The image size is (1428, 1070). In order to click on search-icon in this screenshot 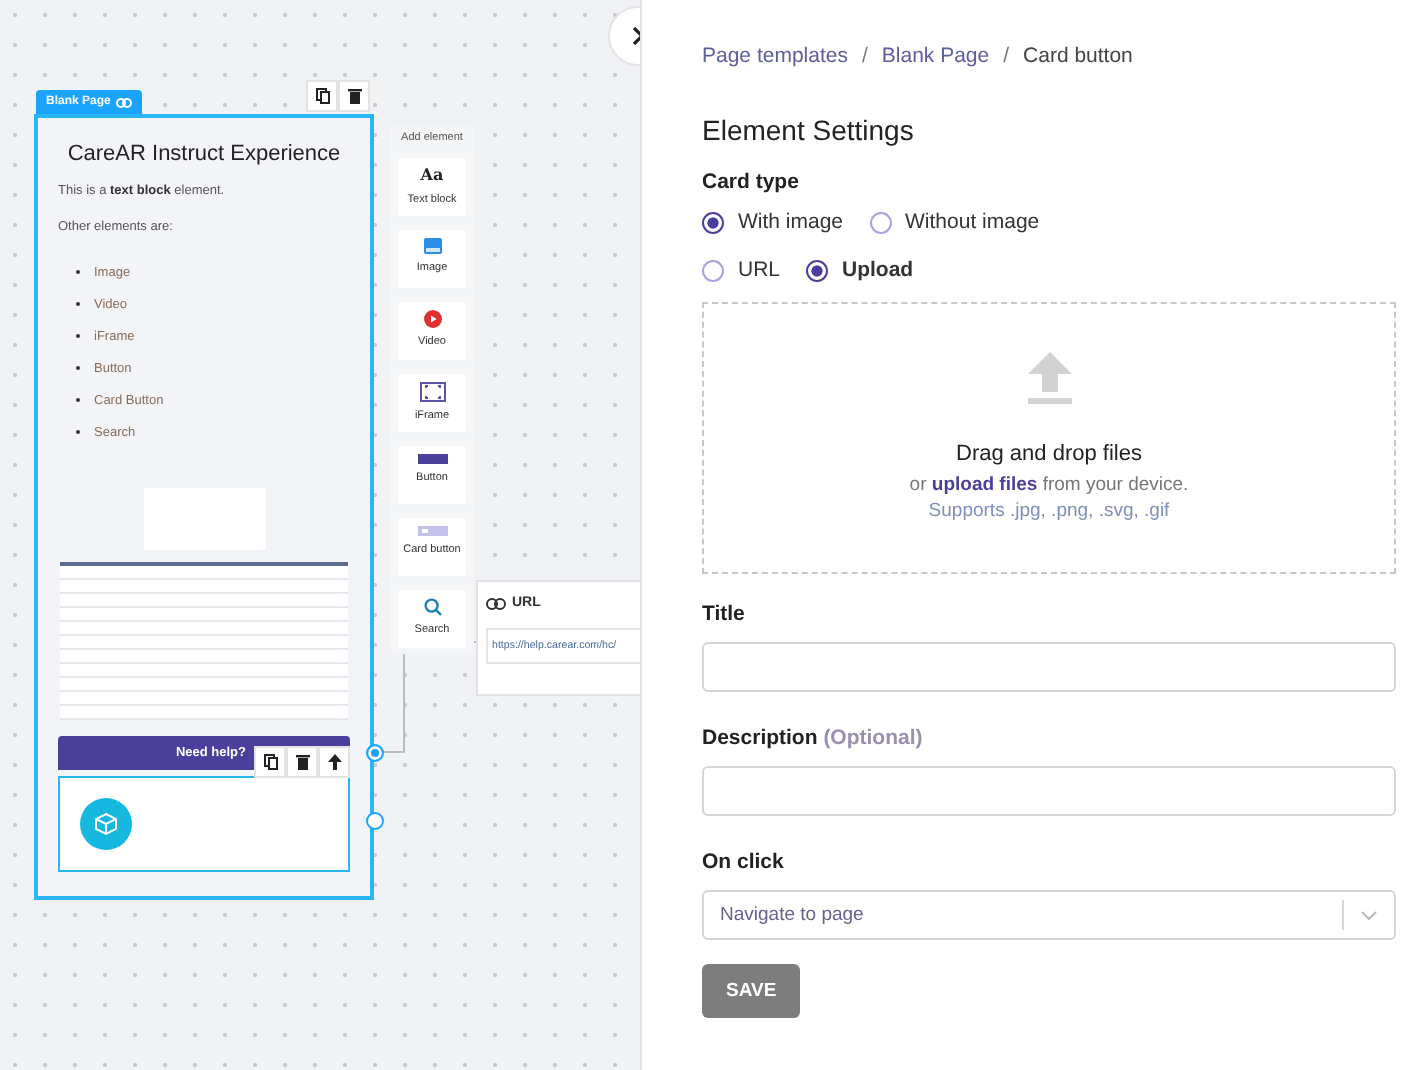, I will do `click(432, 607)`.